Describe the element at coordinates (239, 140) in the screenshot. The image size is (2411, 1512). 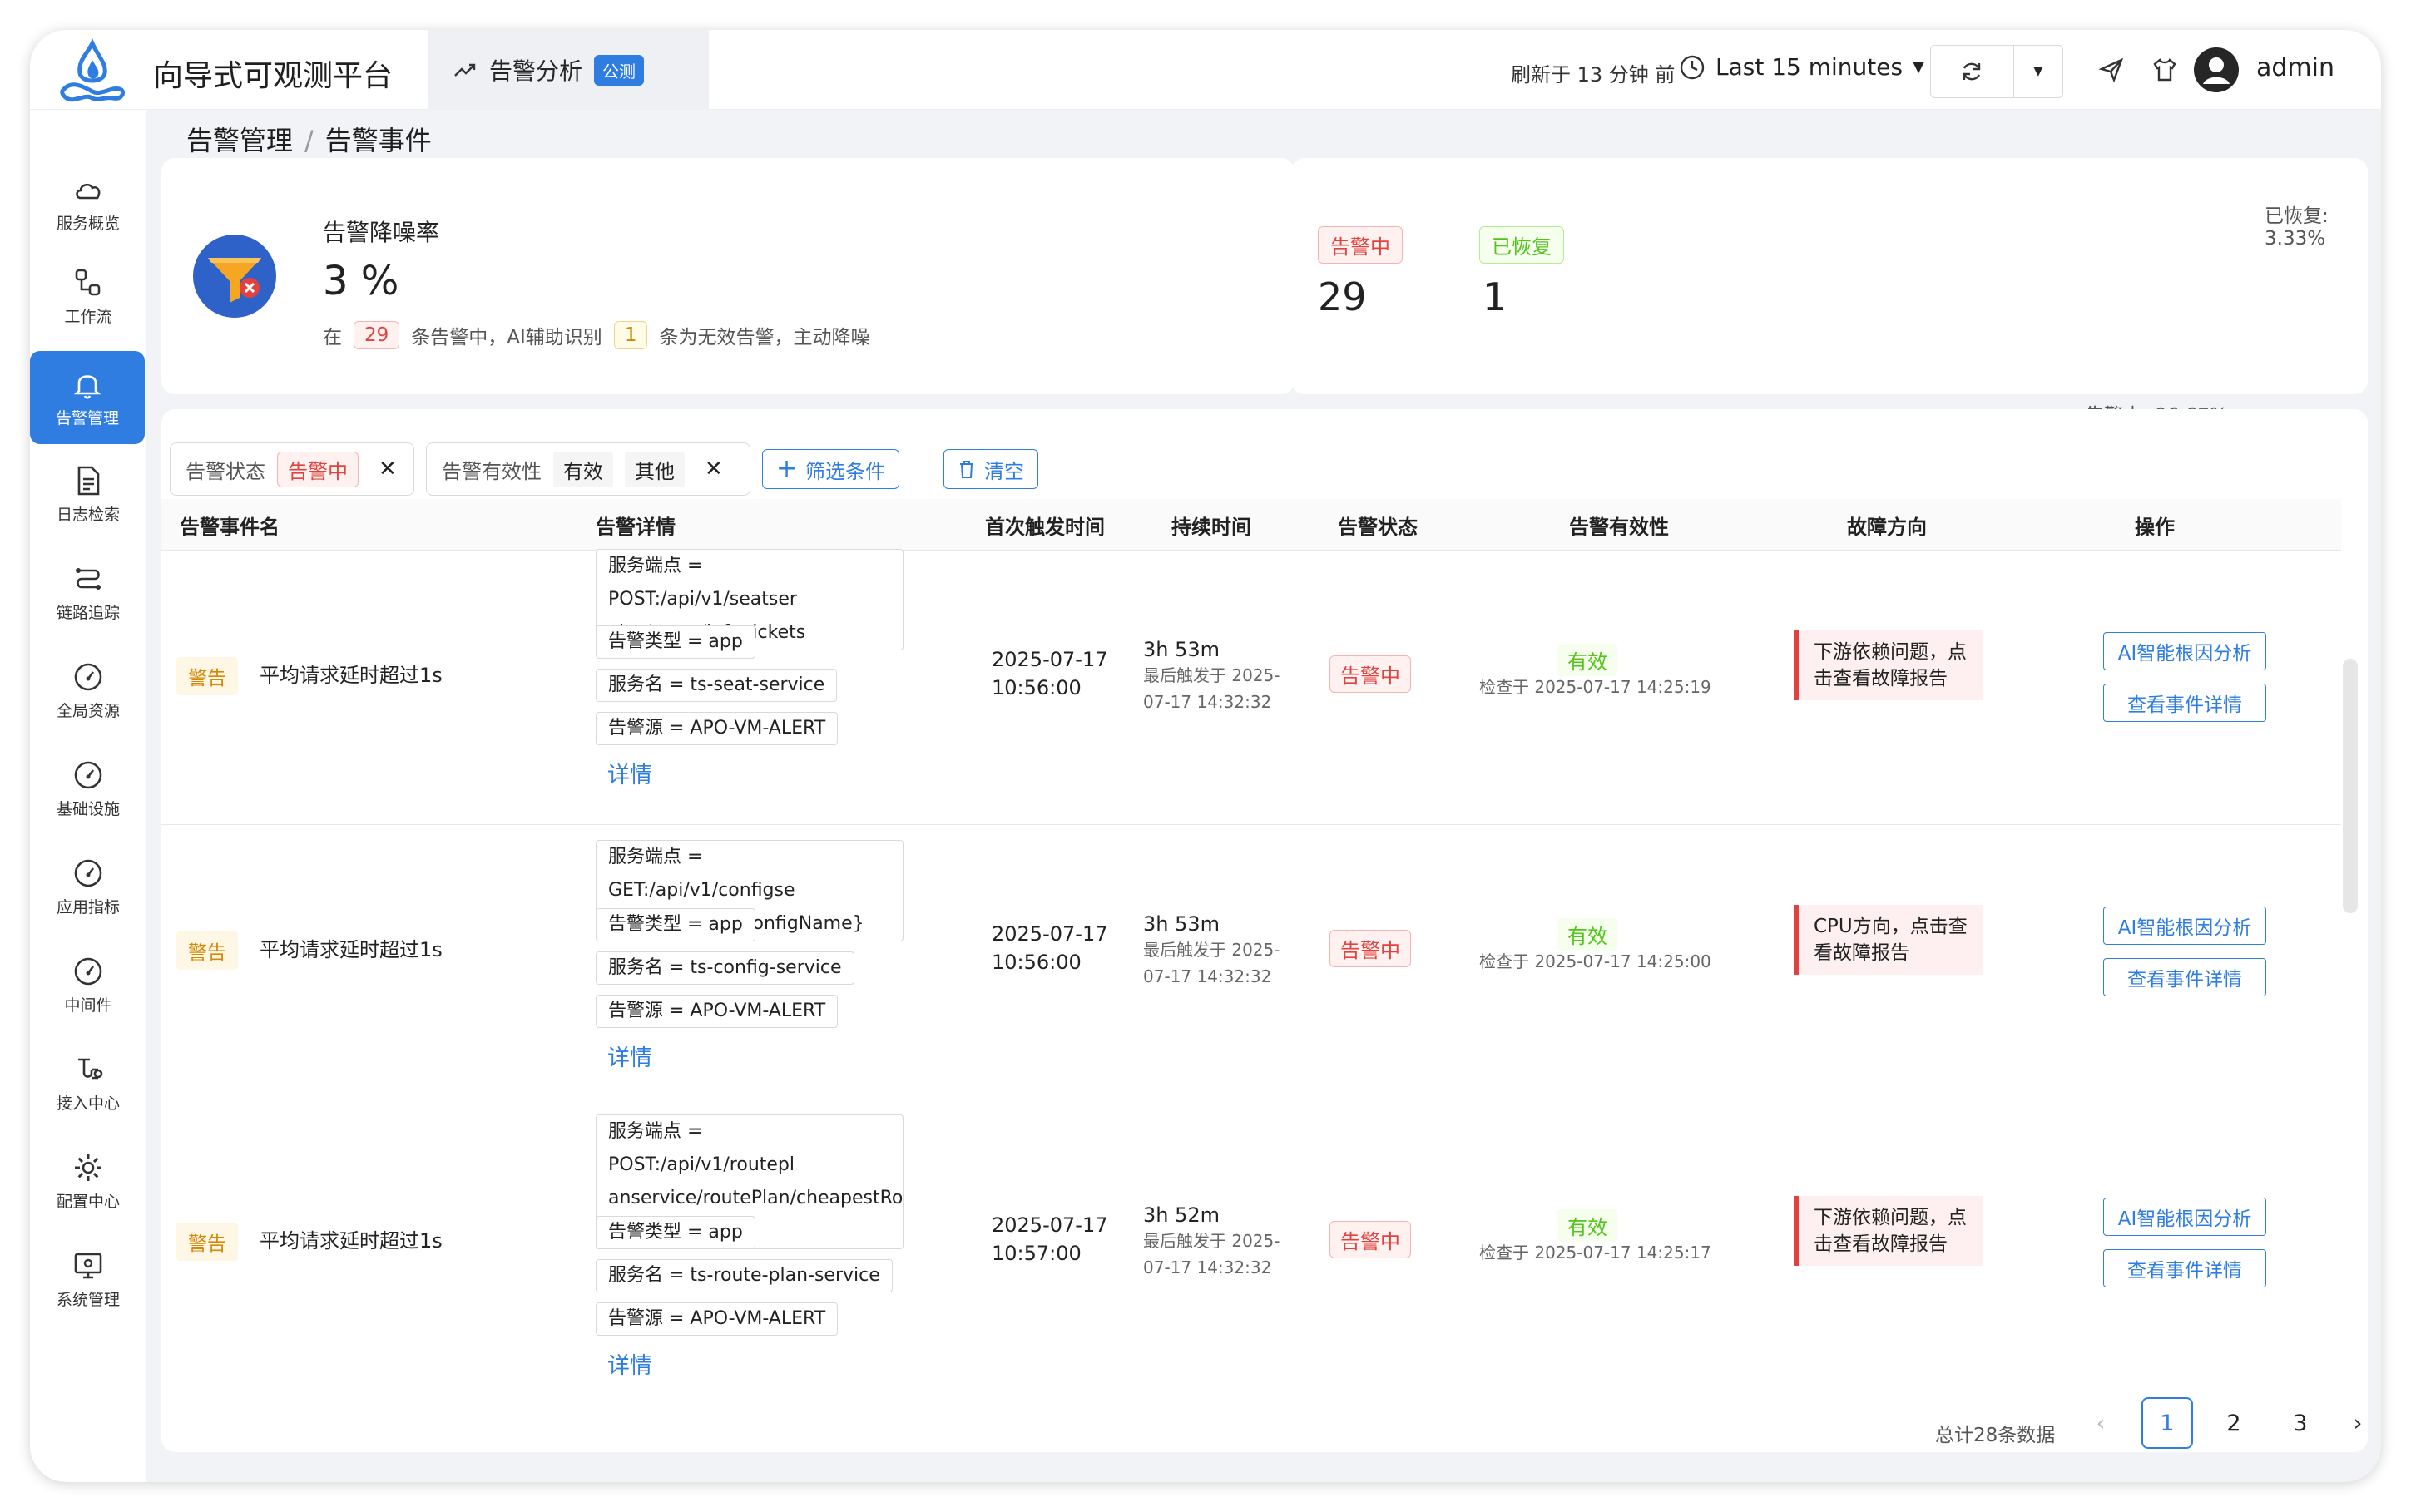
I see `breadcrumb-parent: 告警管理` at that location.